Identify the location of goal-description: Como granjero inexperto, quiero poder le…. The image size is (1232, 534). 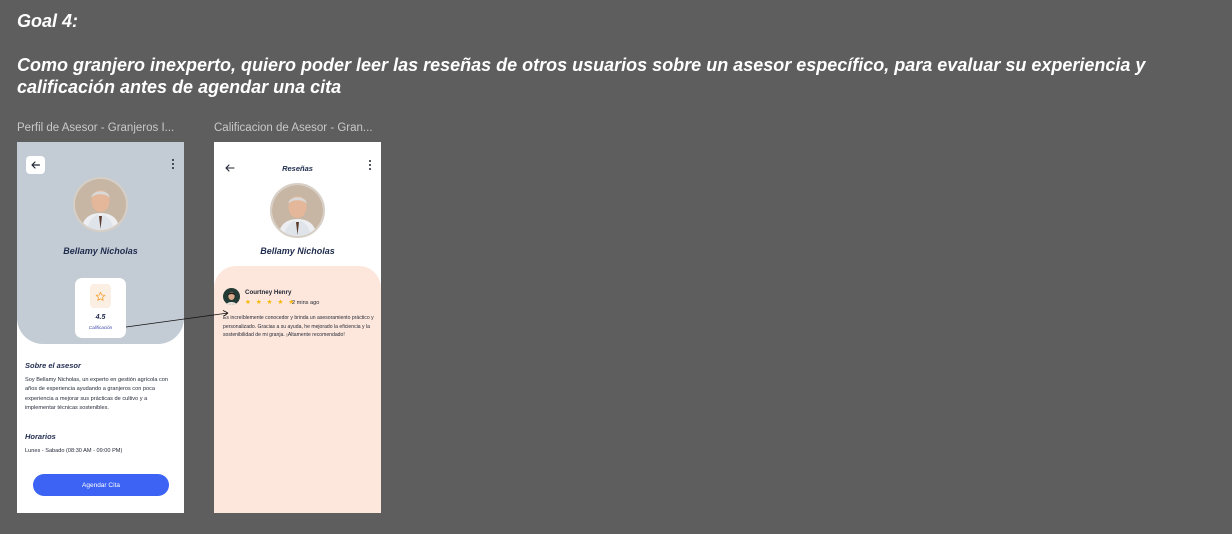
(581, 76).